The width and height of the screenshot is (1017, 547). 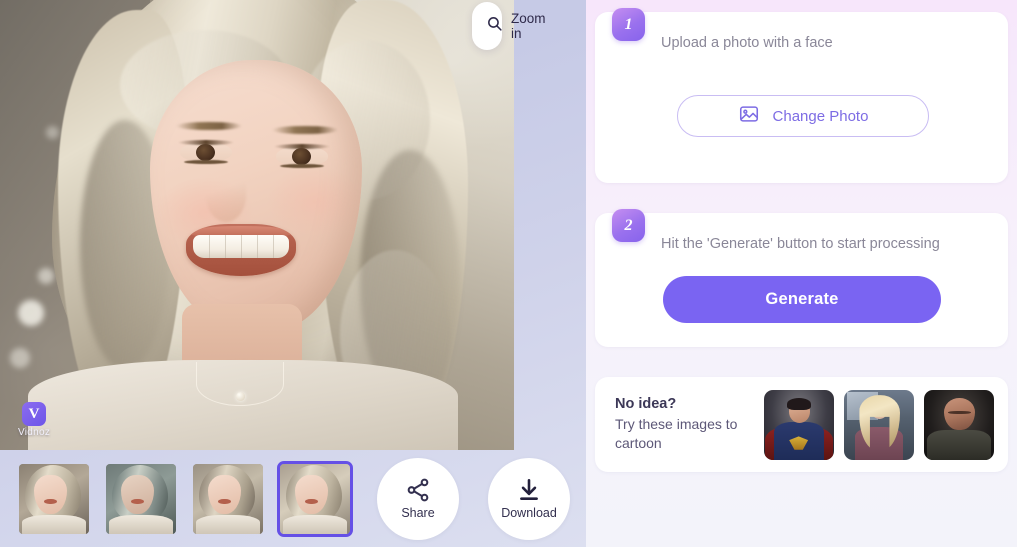 What do you see at coordinates (240, 396) in the screenshot?
I see `necklace-pendant` at bounding box center [240, 396].